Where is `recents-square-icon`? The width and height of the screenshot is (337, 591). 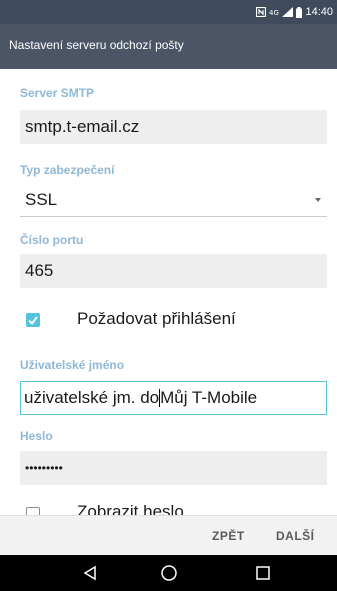
recents-square-icon is located at coordinates (263, 573).